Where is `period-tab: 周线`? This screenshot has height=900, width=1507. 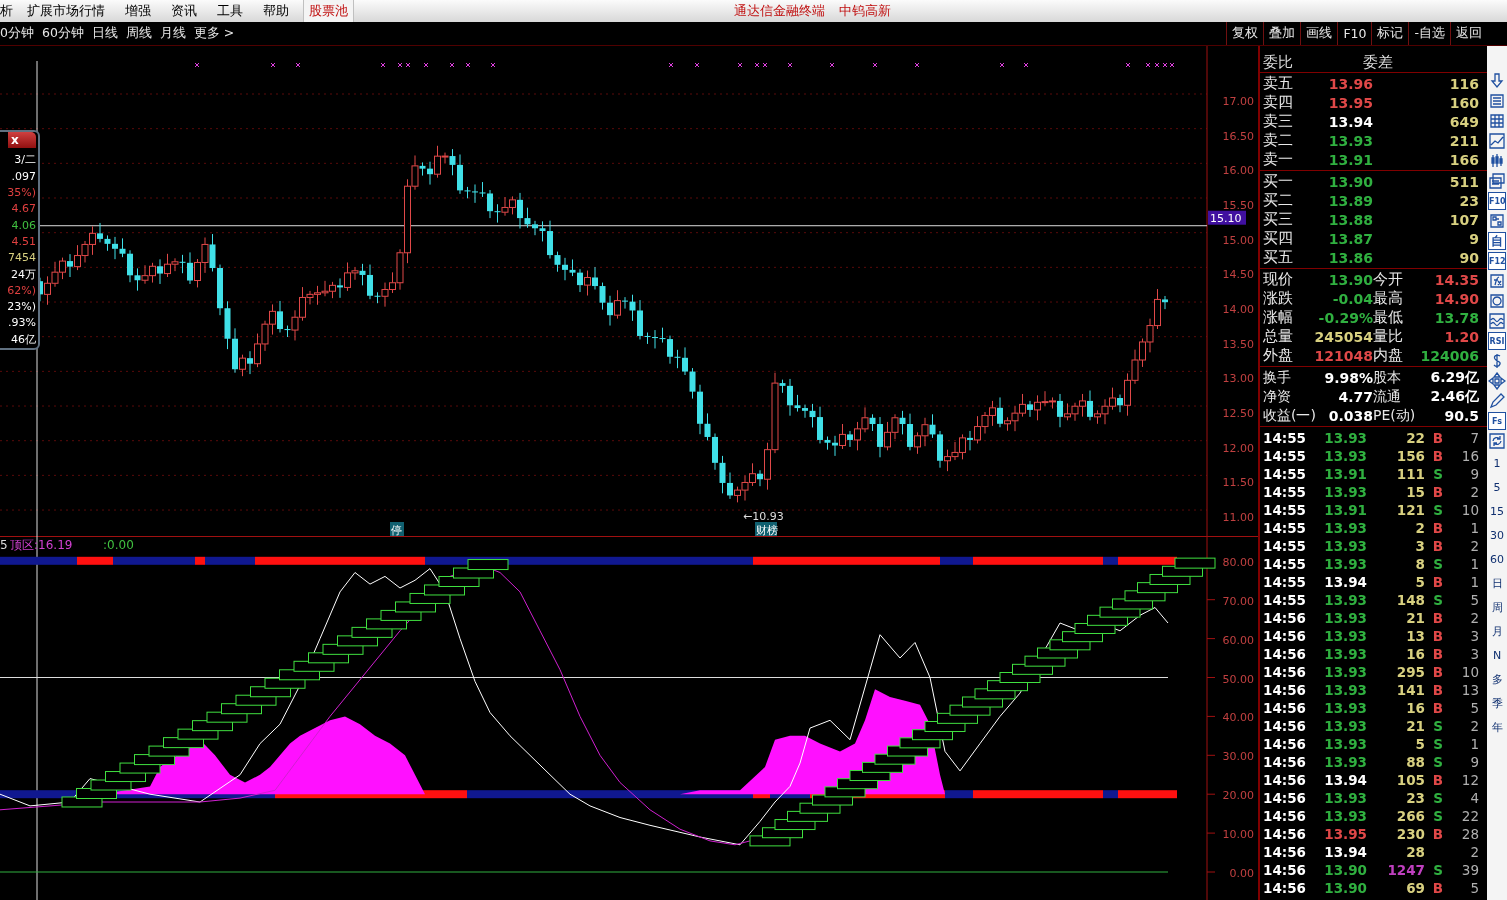 period-tab: 周线 is located at coordinates (138, 33).